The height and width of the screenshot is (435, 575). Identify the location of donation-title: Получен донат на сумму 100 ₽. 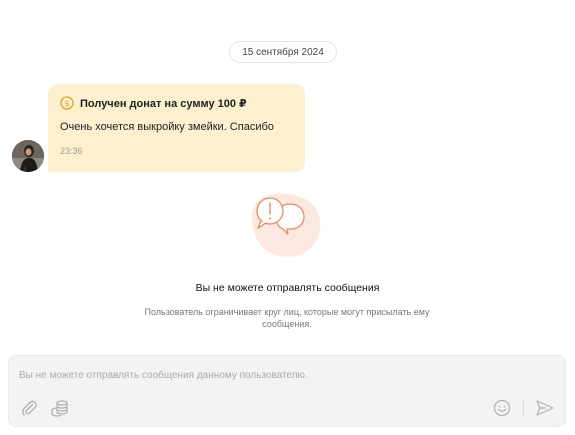
(163, 103).